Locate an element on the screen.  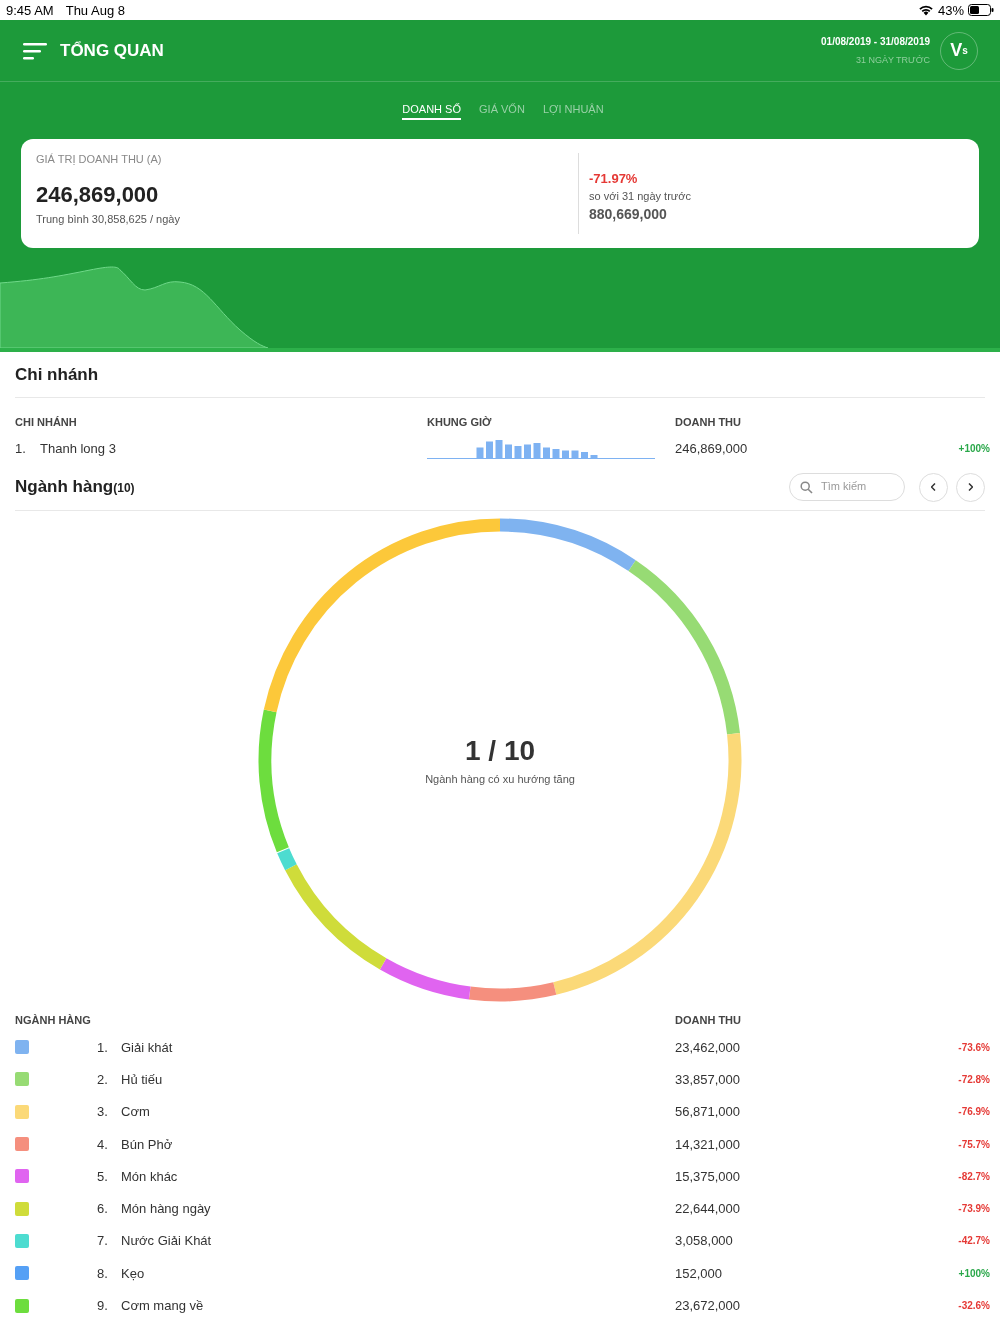
category-revenue: 22,644,000 is located at coordinates (708, 1209).